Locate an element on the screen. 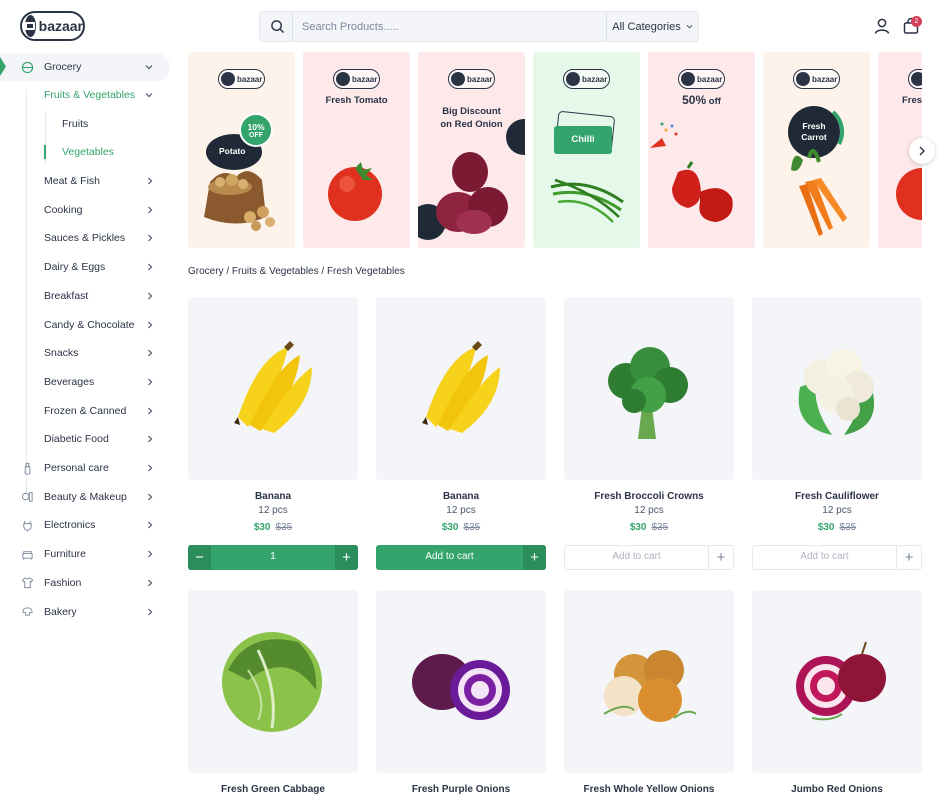 This screenshot has width=940, height=800. sidebar-item-personal-care: Personal care is located at coordinates (85, 468).